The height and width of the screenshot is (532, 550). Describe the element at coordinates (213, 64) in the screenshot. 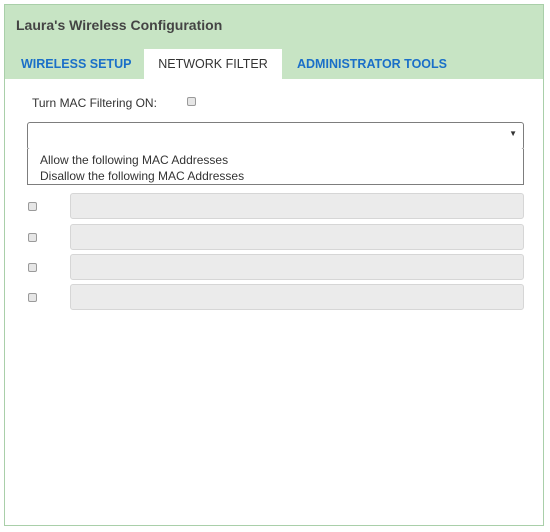

I see `tab-network-filter: NETWORK FILTER` at that location.